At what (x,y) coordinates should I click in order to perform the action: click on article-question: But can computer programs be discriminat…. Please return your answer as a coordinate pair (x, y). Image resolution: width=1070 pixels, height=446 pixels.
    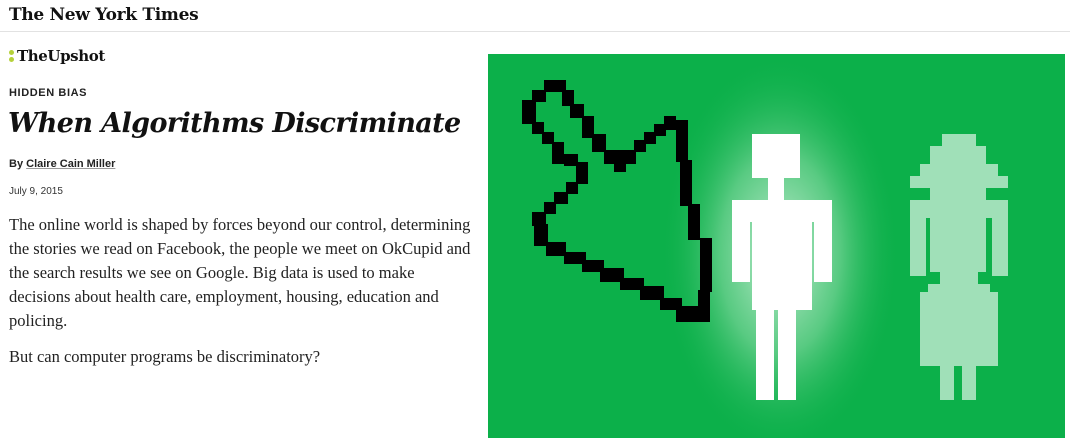
    Looking at the image, I should click on (165, 356).